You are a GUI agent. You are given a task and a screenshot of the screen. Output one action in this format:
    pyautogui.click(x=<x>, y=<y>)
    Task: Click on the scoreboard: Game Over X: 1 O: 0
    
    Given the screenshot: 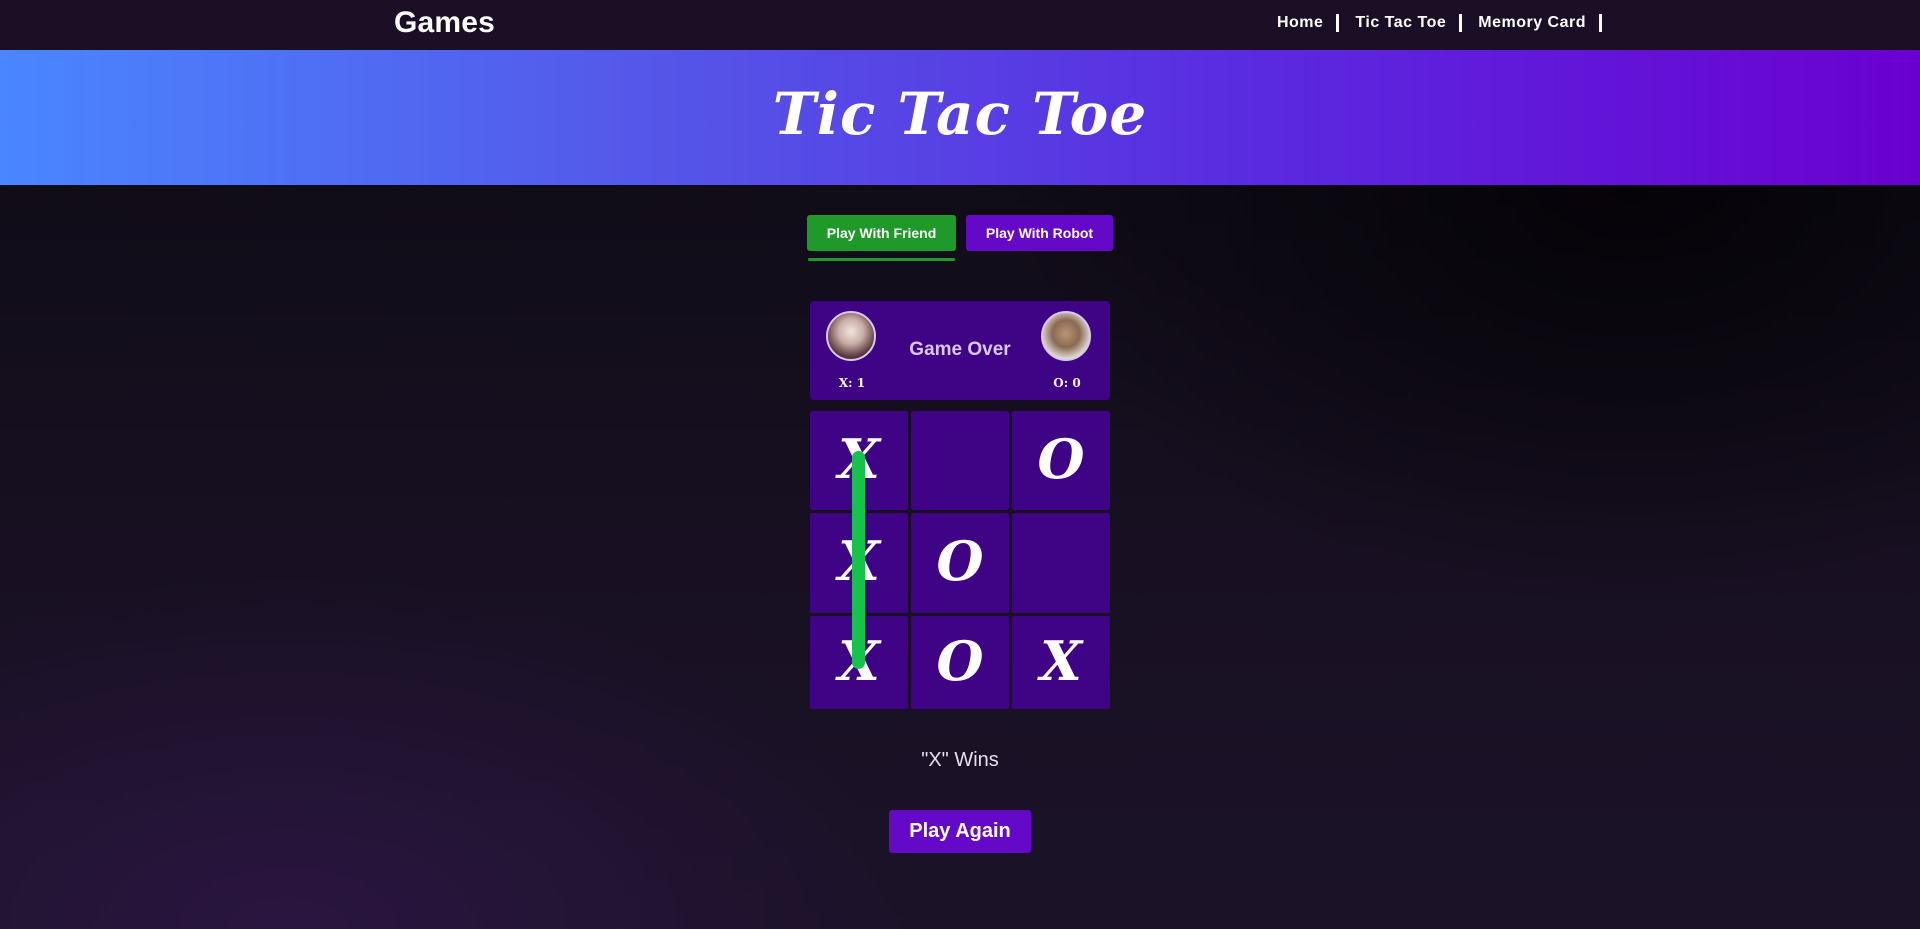 What is the action you would take?
    pyautogui.click(x=960, y=350)
    